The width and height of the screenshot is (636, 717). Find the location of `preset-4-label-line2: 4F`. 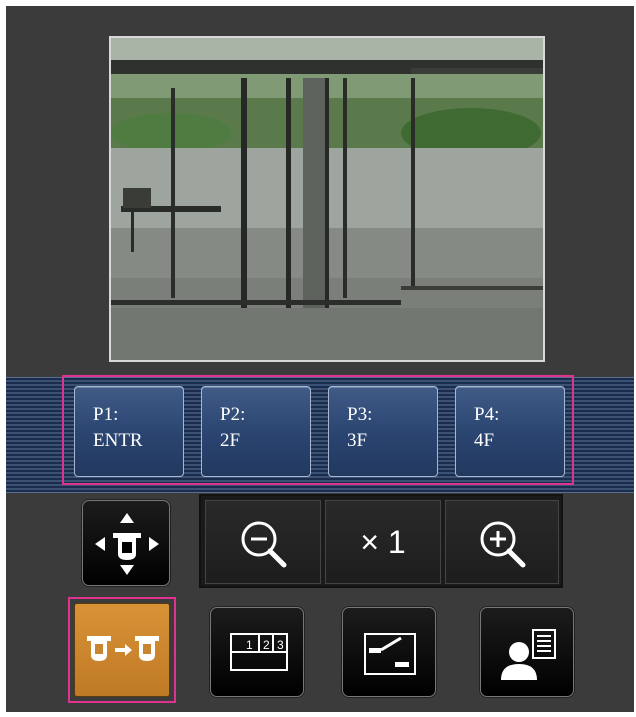

preset-4-label-line2: 4F is located at coordinates (484, 440).